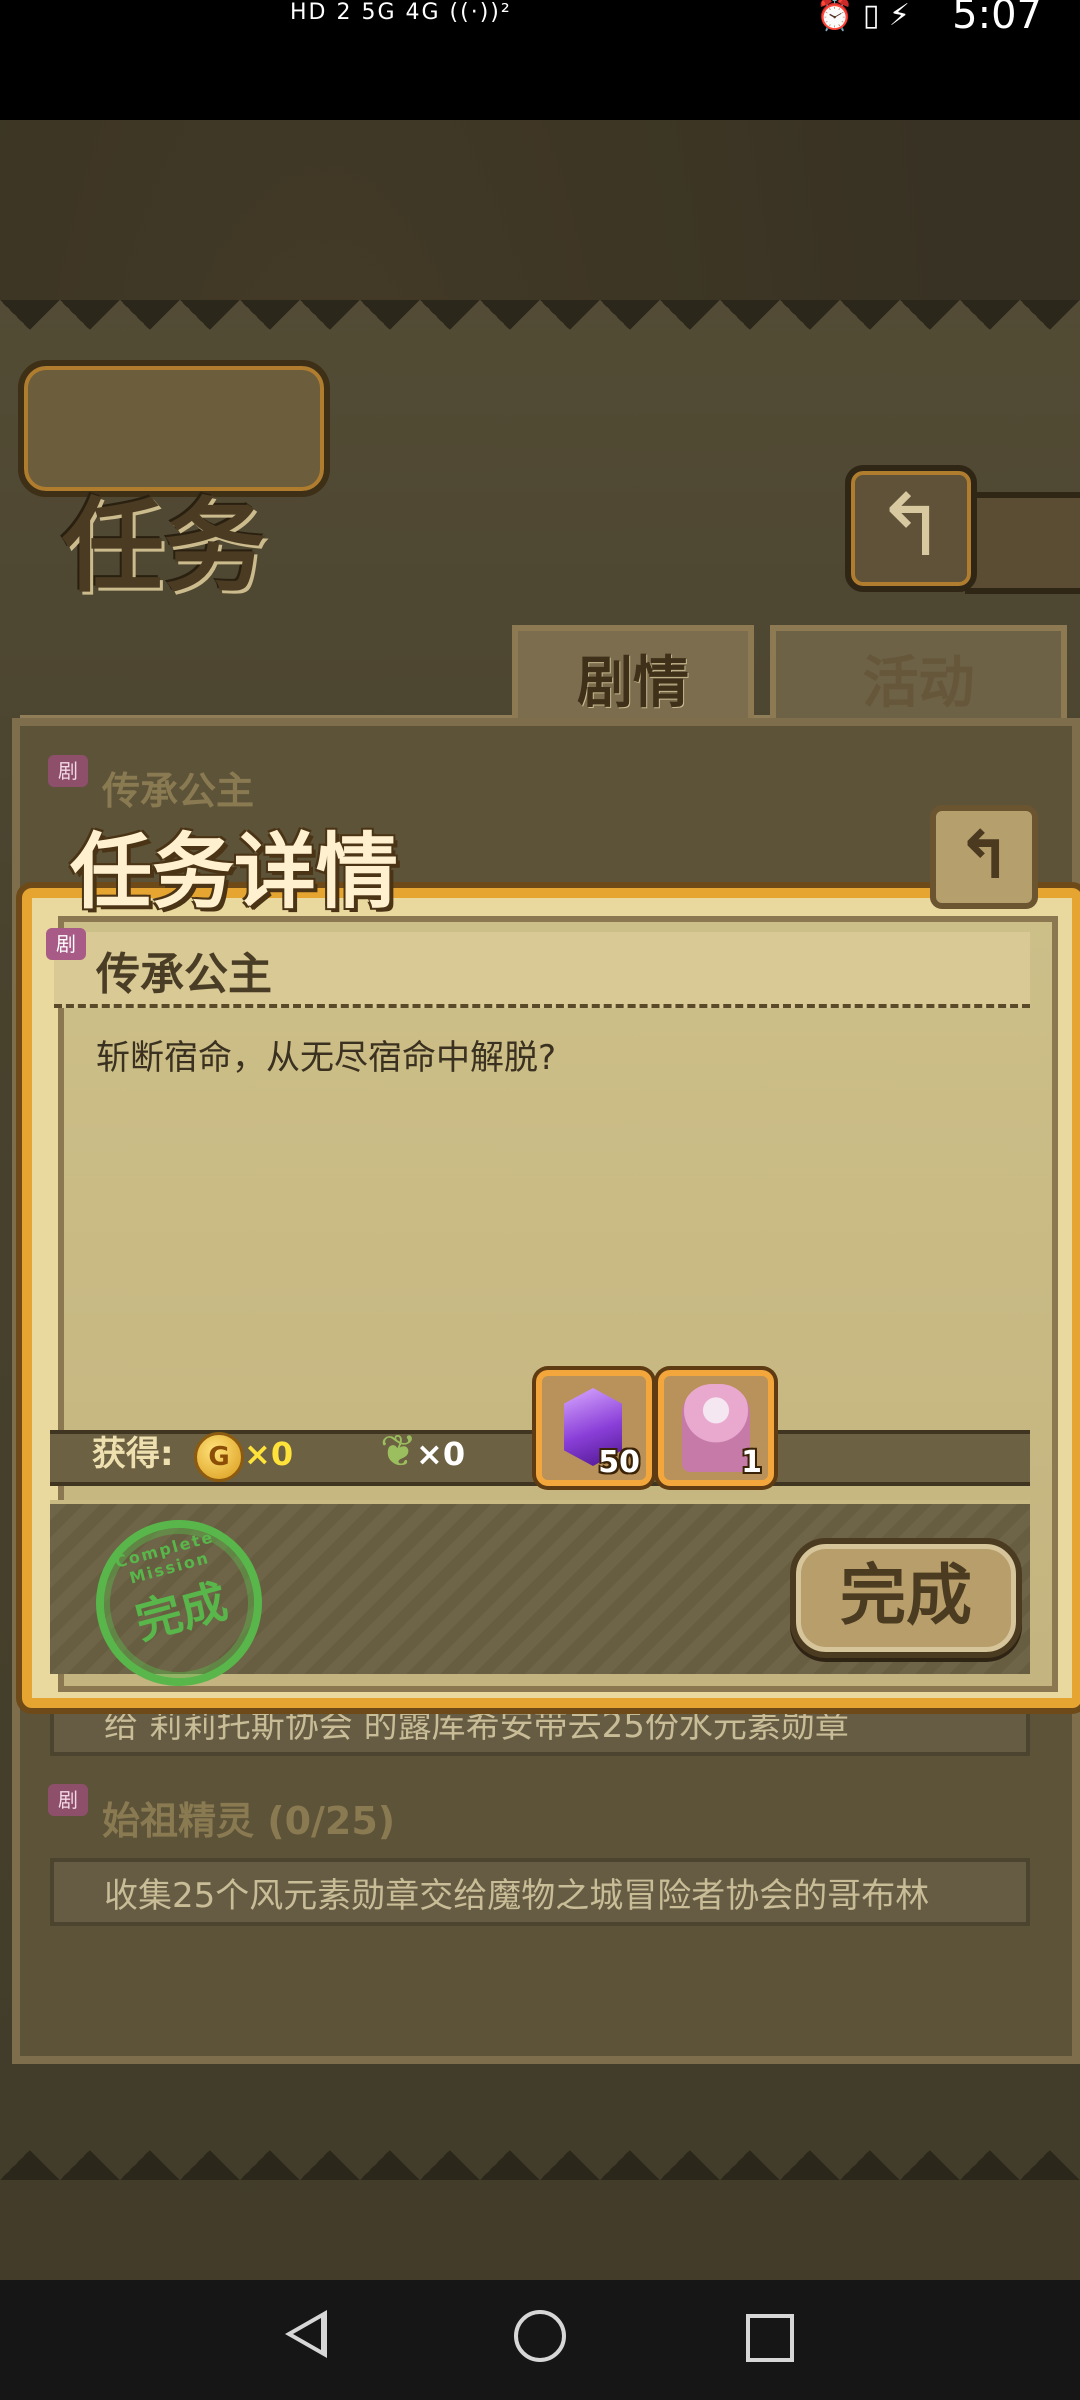 The image size is (1080, 2400). I want to click on back-plate-extension, so click(1022, 543).